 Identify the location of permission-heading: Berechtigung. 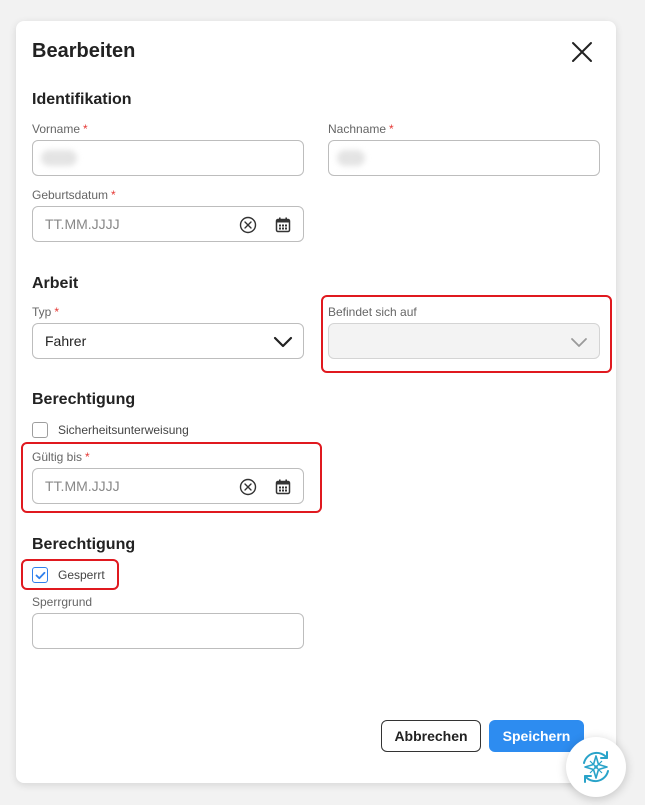
(84, 399).